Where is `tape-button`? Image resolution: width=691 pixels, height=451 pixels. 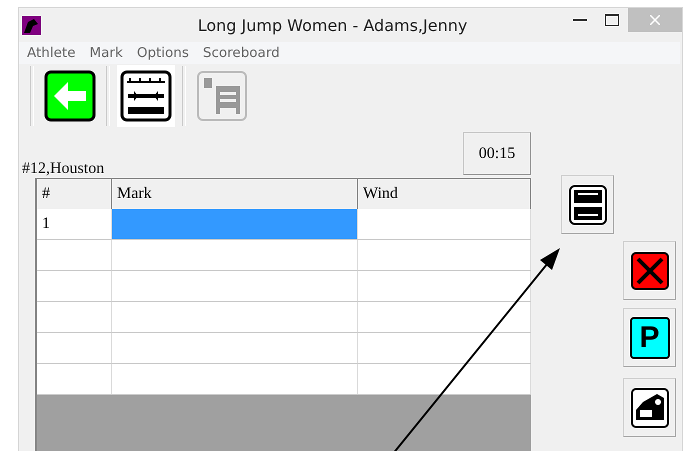
tape-button is located at coordinates (587, 204).